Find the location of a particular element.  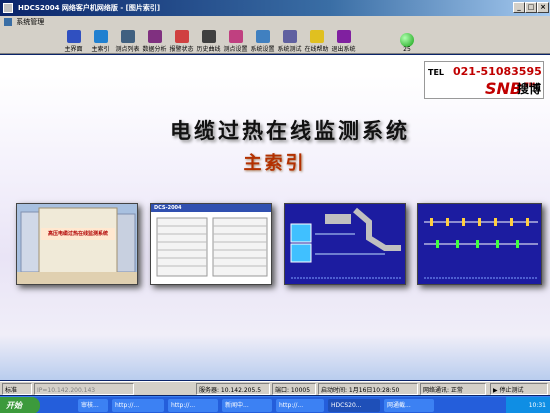

toolbar-button-label: 退出系统 is located at coordinates (343, 49).